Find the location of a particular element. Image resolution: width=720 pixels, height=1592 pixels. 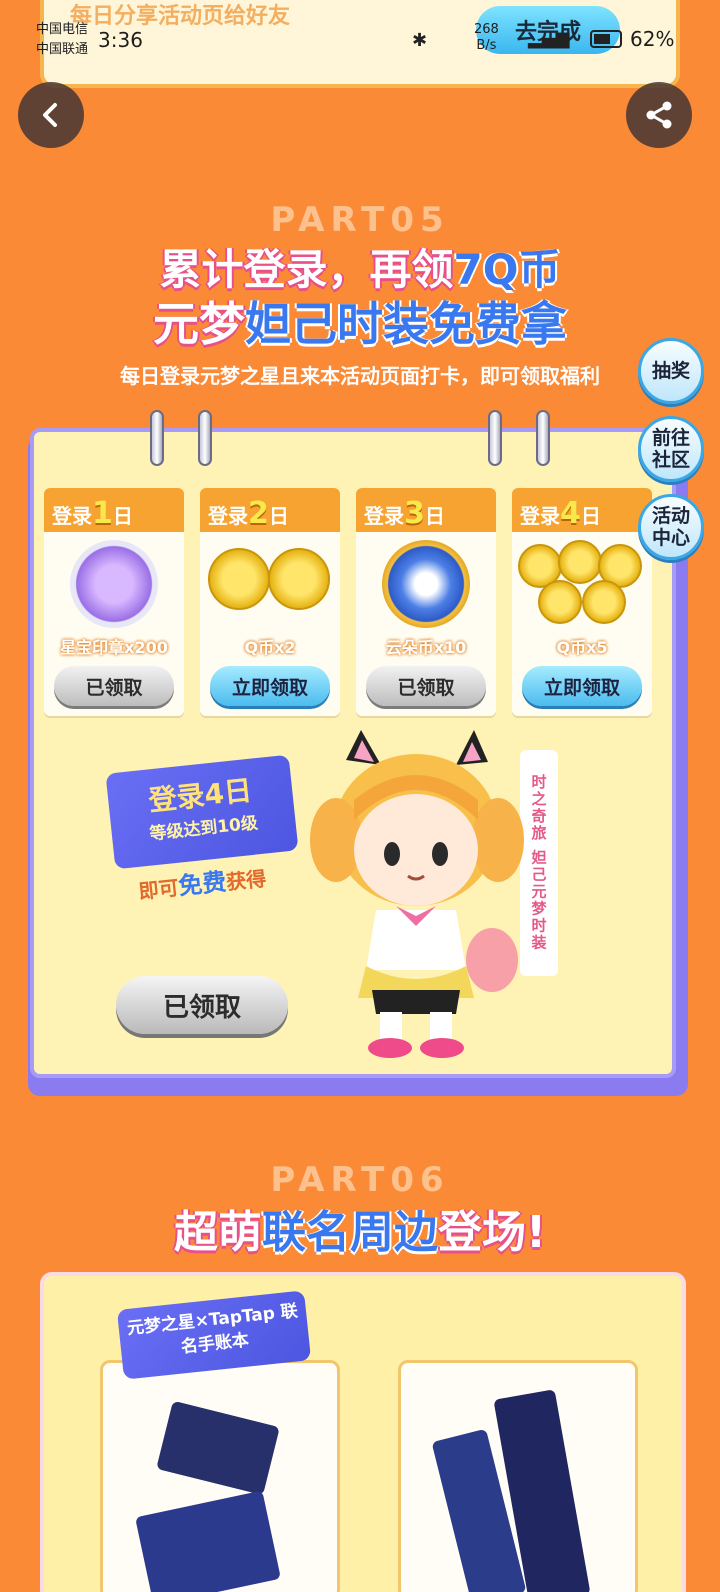

day-header: 登录3日 is located at coordinates (426, 510).